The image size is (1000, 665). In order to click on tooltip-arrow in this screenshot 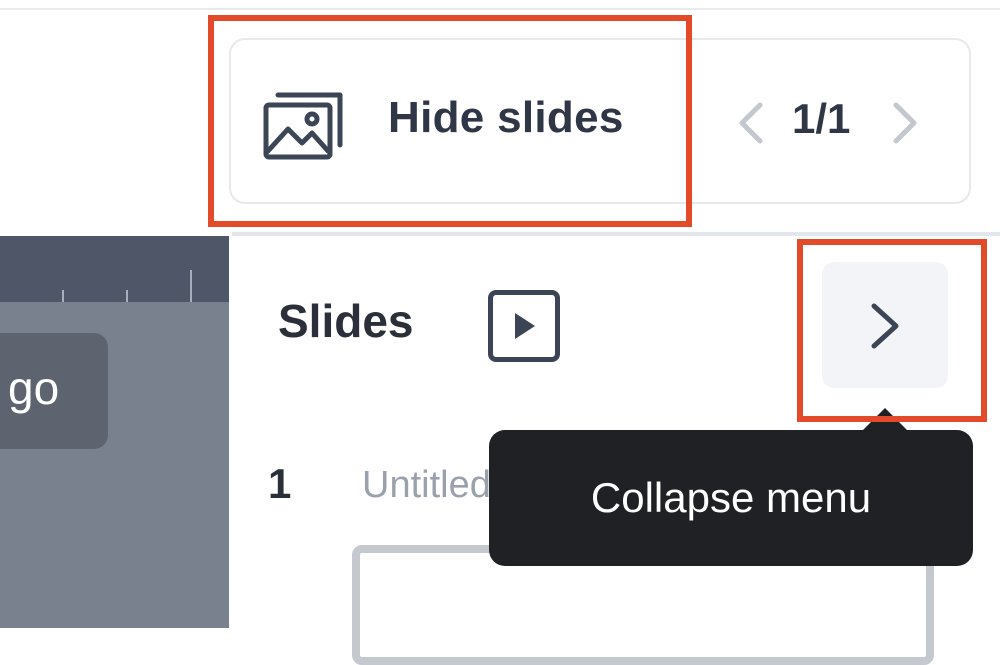, I will do `click(885, 419)`.